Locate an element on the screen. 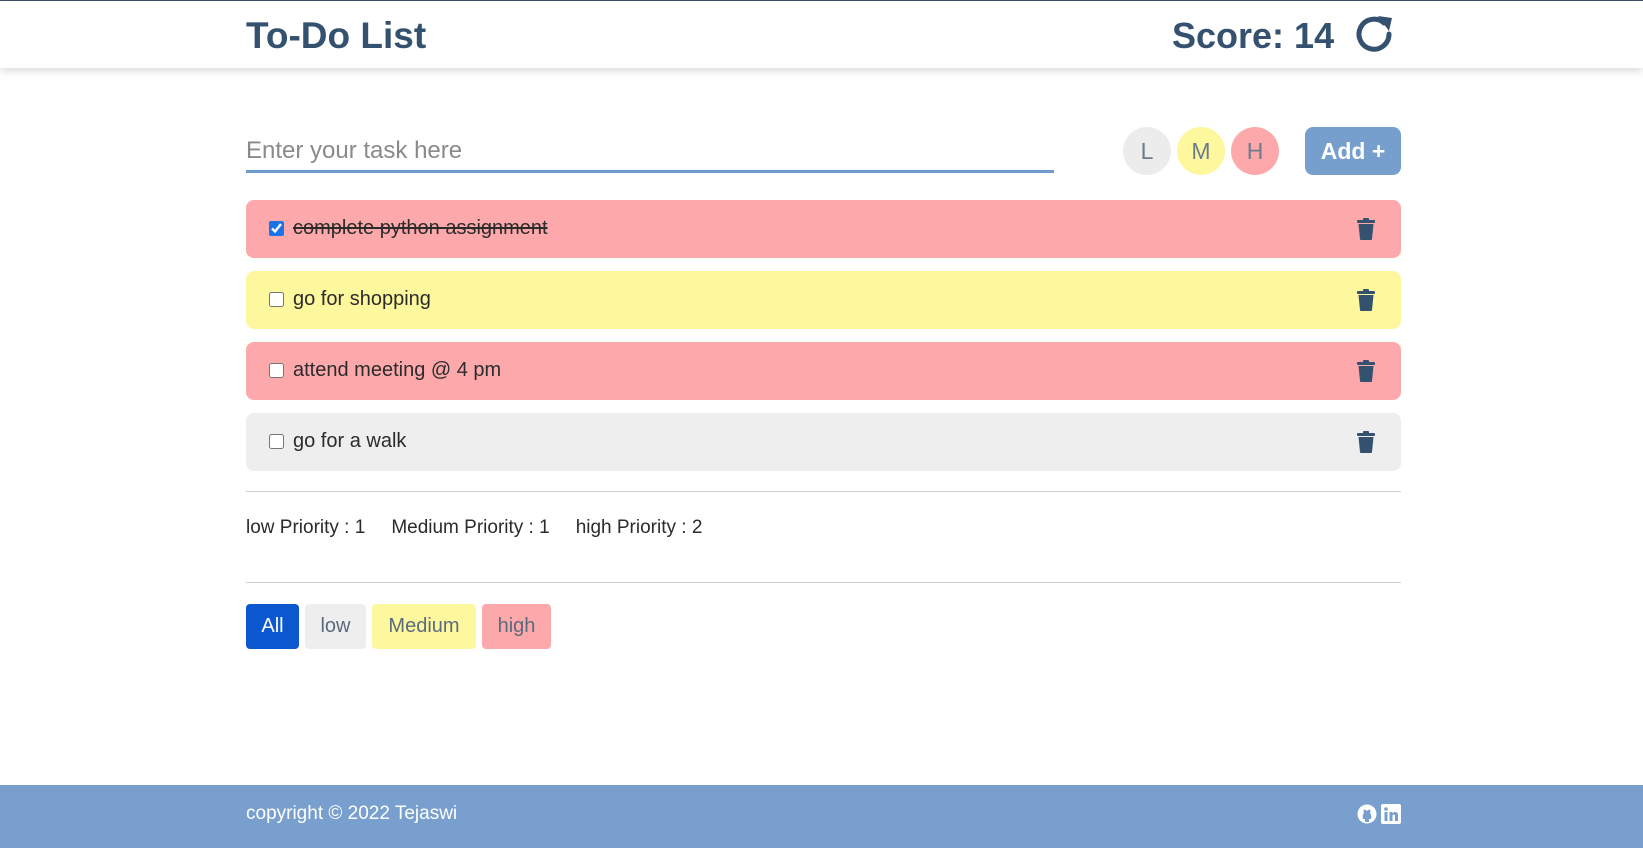  filter-all-button: All is located at coordinates (272, 626).